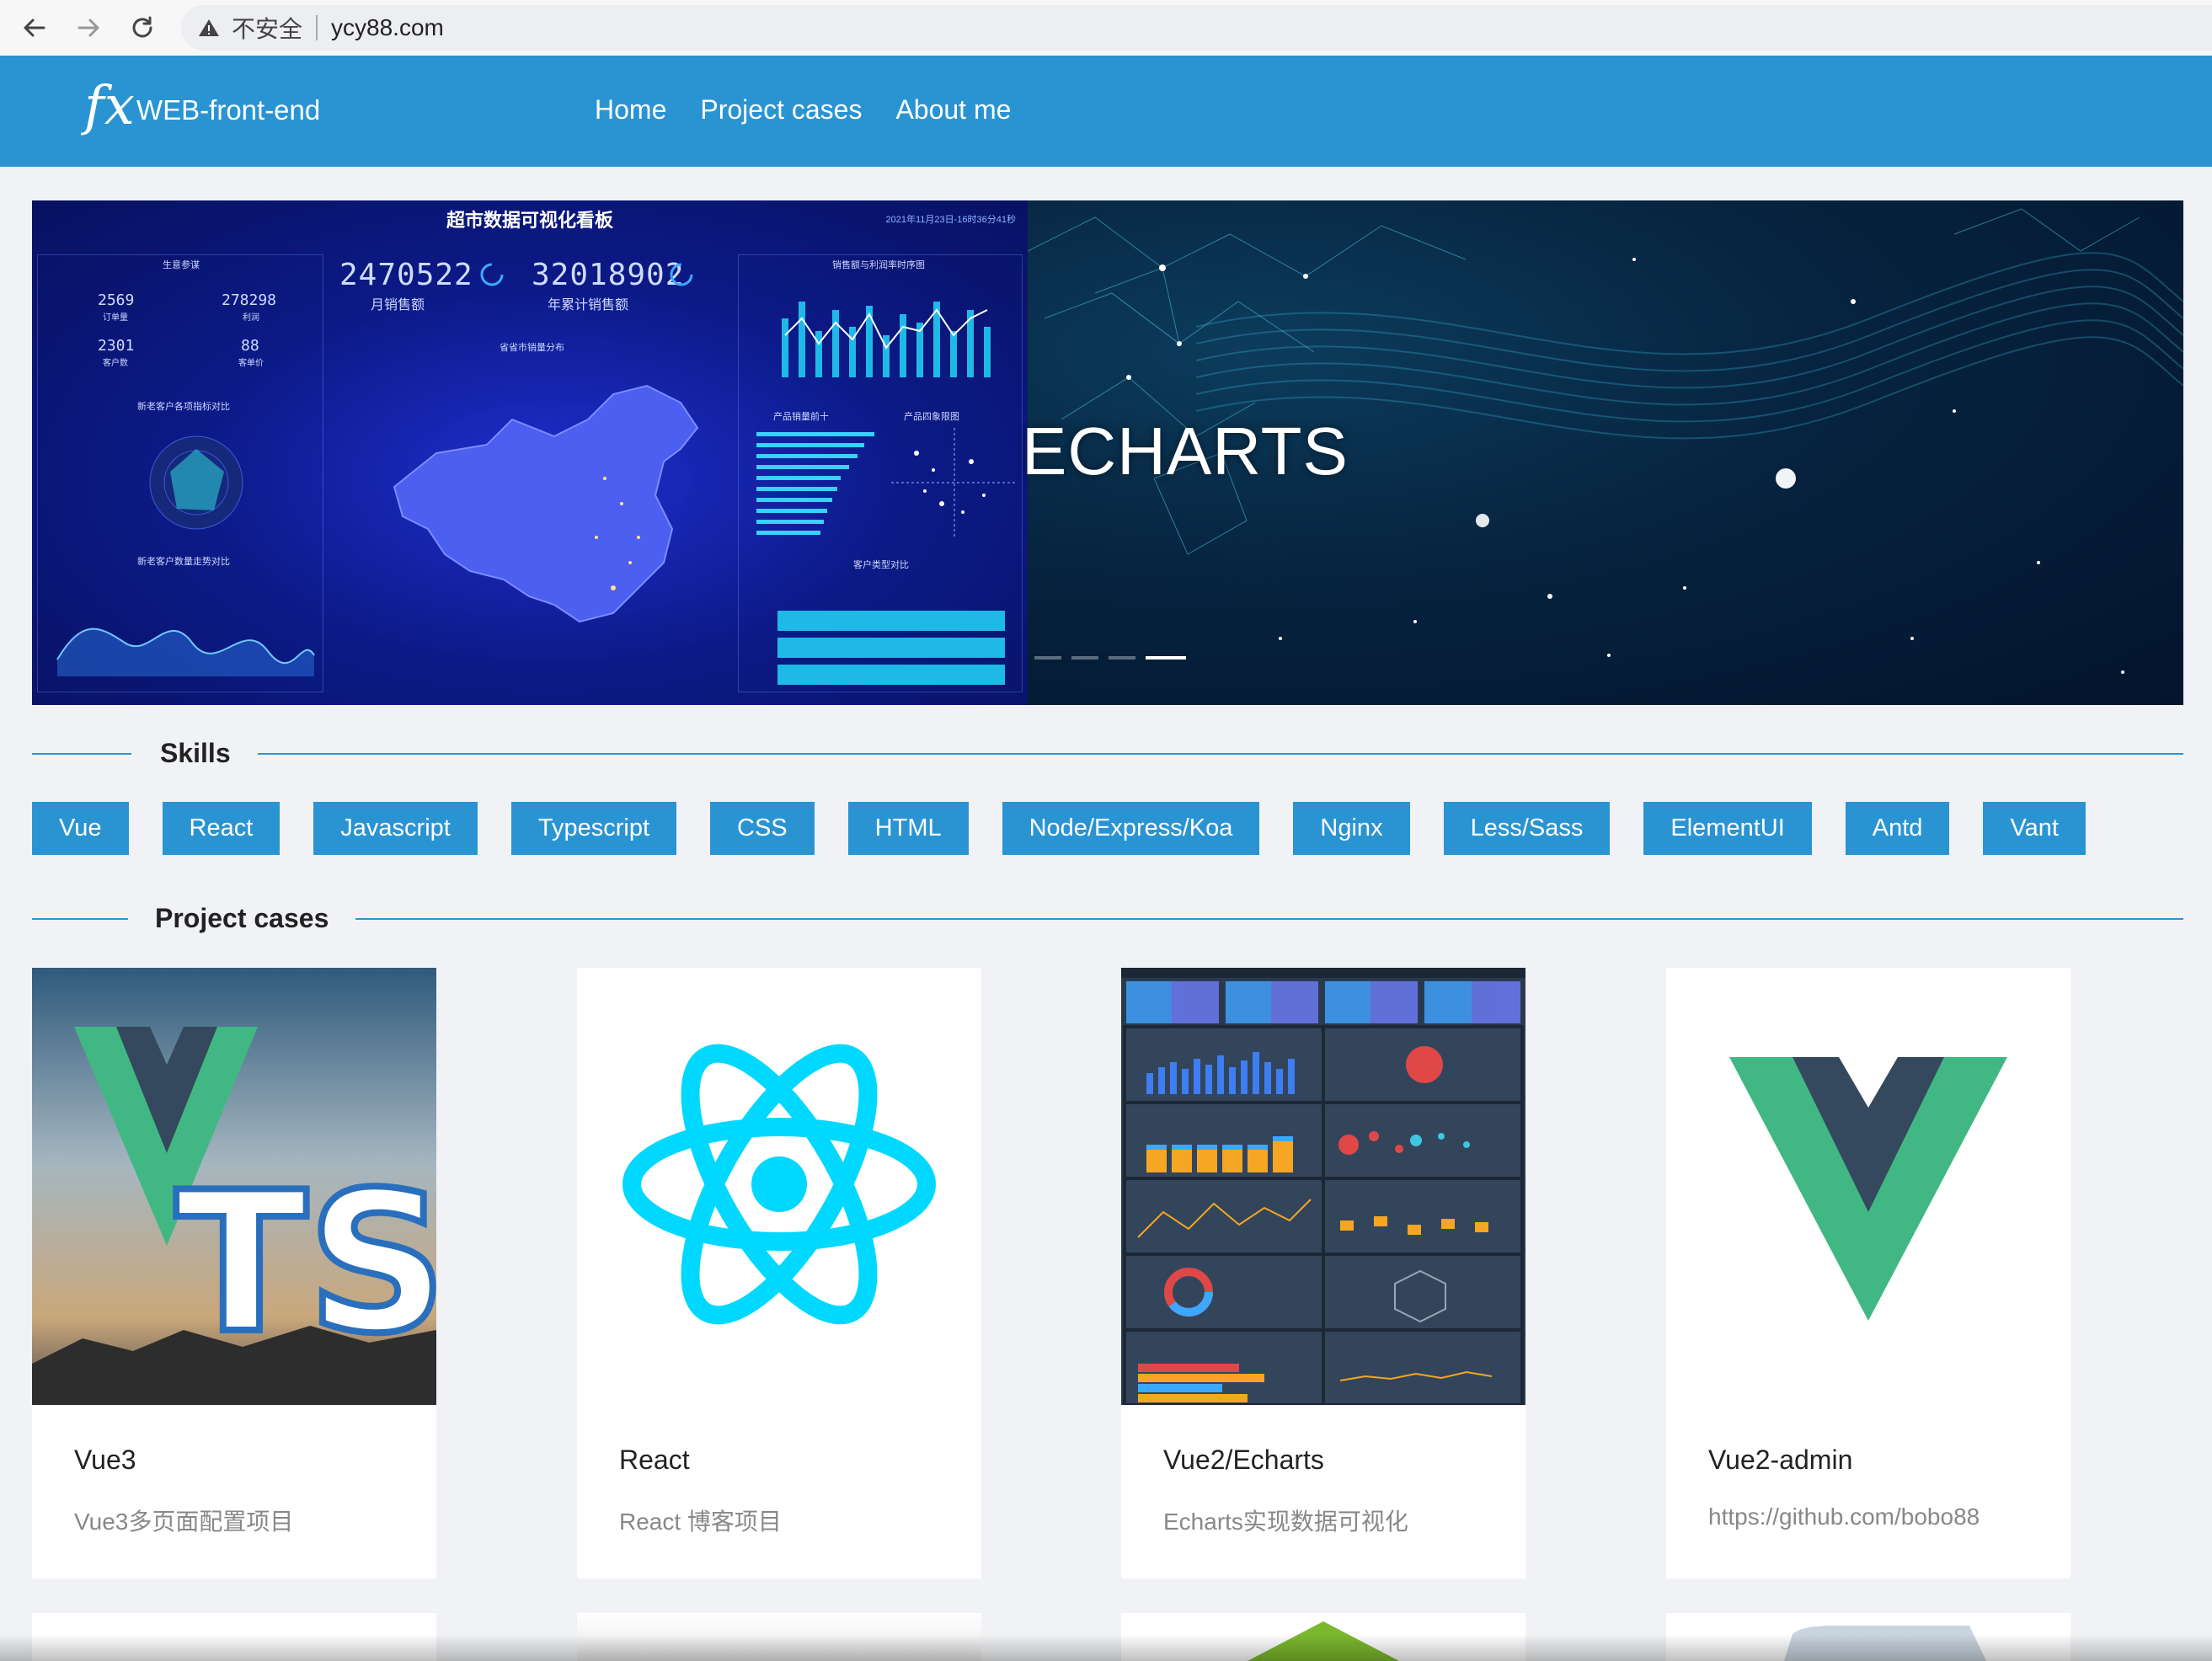  What do you see at coordinates (762, 828) in the screenshot?
I see `skill-tag: CSS` at bounding box center [762, 828].